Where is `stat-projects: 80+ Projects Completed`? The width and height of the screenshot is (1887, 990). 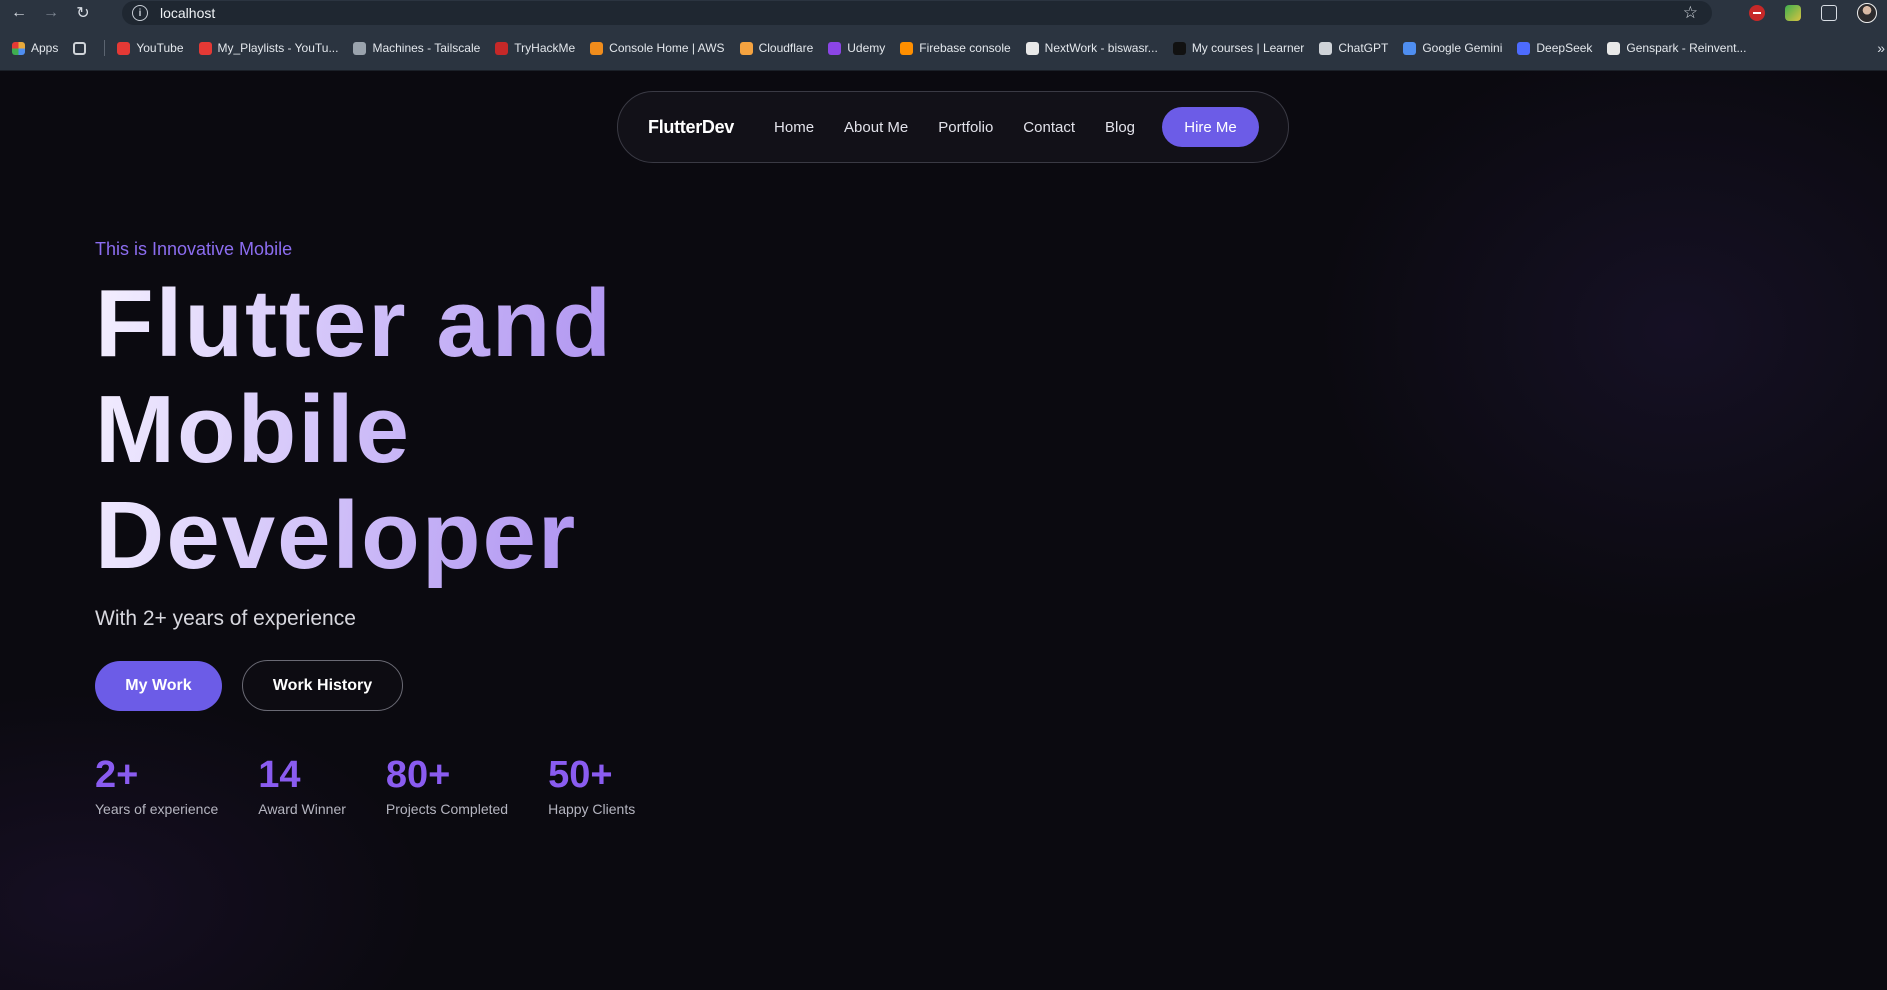
stat-projects: 80+ Projects Completed is located at coordinates (447, 785).